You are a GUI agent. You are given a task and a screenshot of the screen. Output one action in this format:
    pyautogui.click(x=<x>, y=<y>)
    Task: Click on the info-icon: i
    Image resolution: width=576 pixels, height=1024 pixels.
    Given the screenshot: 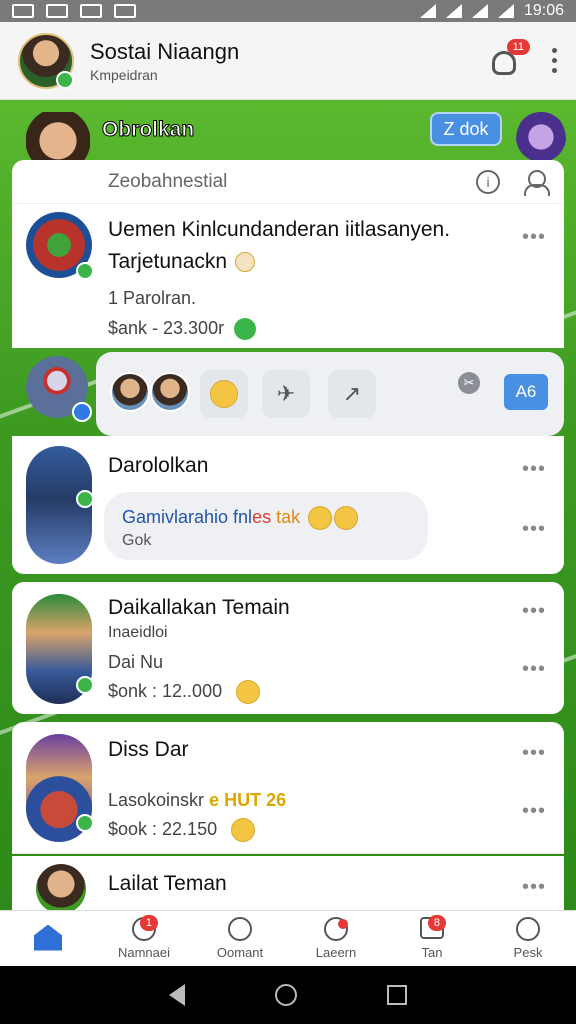 What is the action you would take?
    pyautogui.click(x=488, y=181)
    